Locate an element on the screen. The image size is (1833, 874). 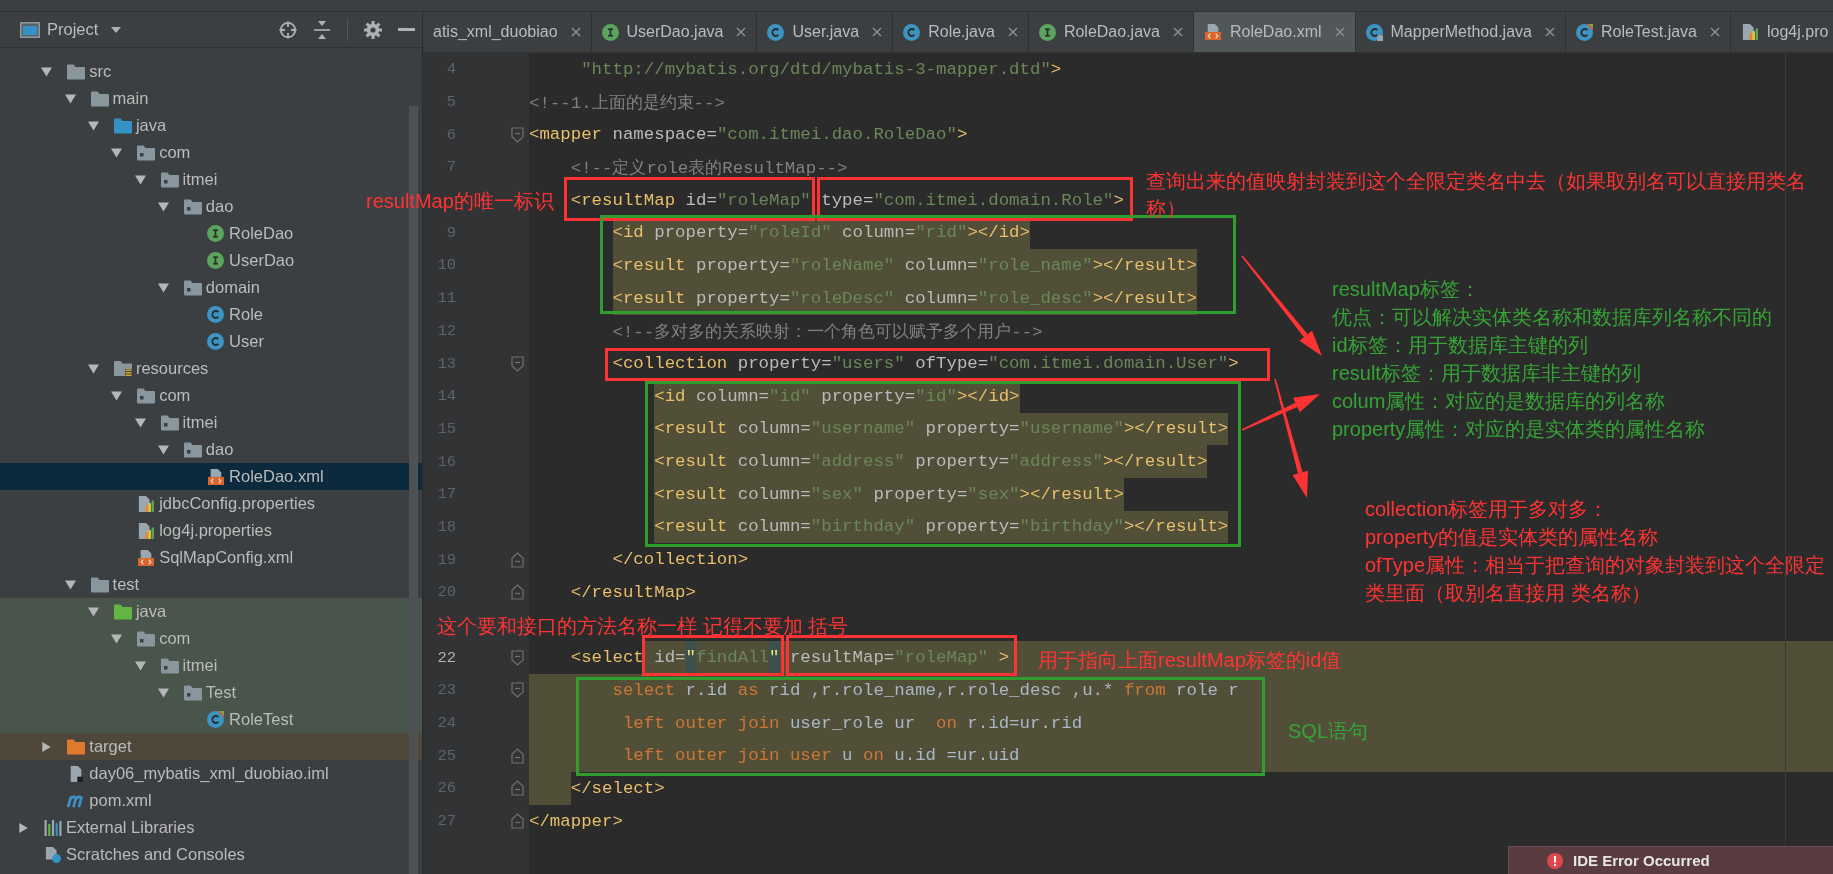
annotation-text: 查询出来的值映射封装到这个全限定类名中去（如果取别名可以直接用类名称） is located at coordinates (1476, 195).